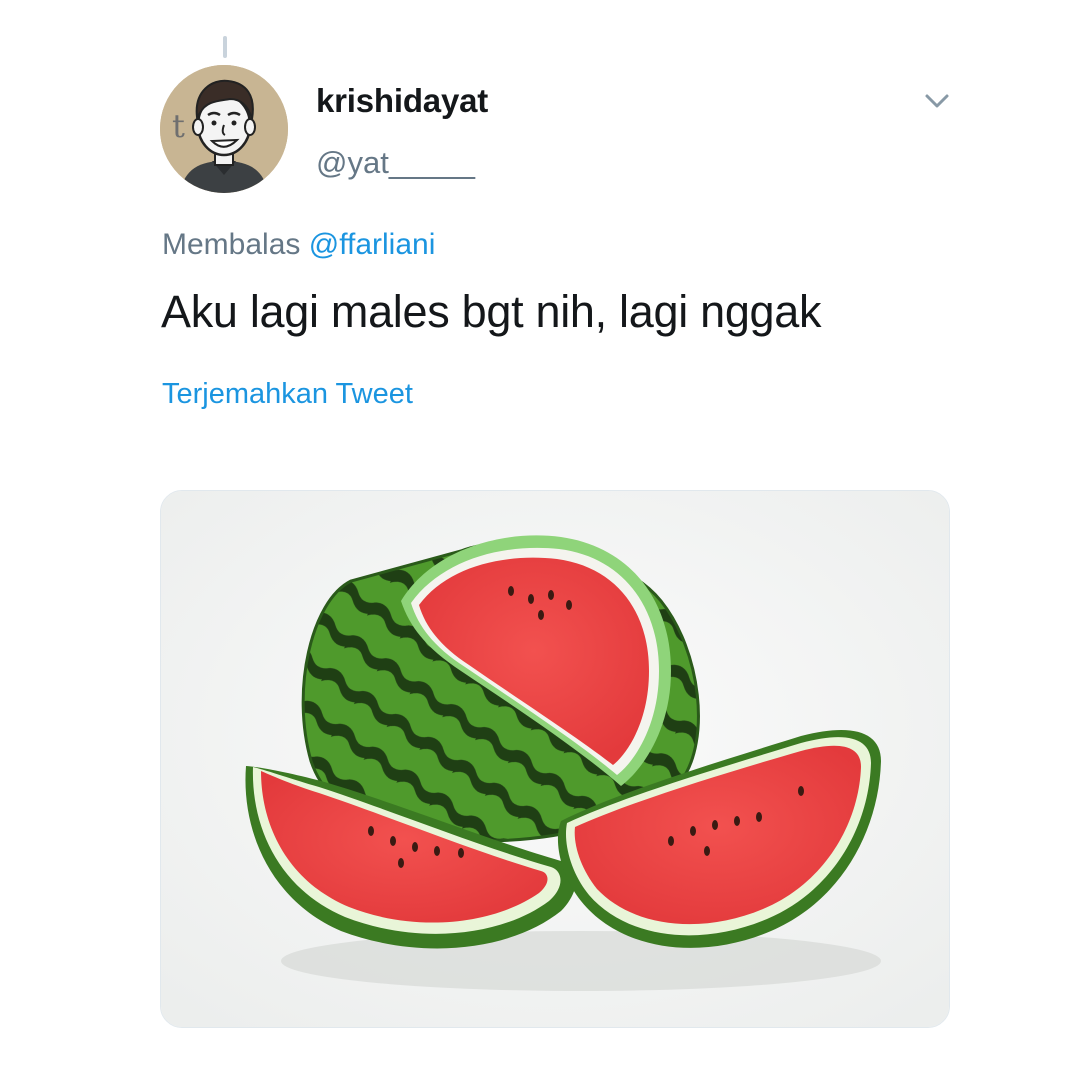 The width and height of the screenshot is (1080, 1080). I want to click on reply-mention-link: @ffarliani, so click(372, 244).